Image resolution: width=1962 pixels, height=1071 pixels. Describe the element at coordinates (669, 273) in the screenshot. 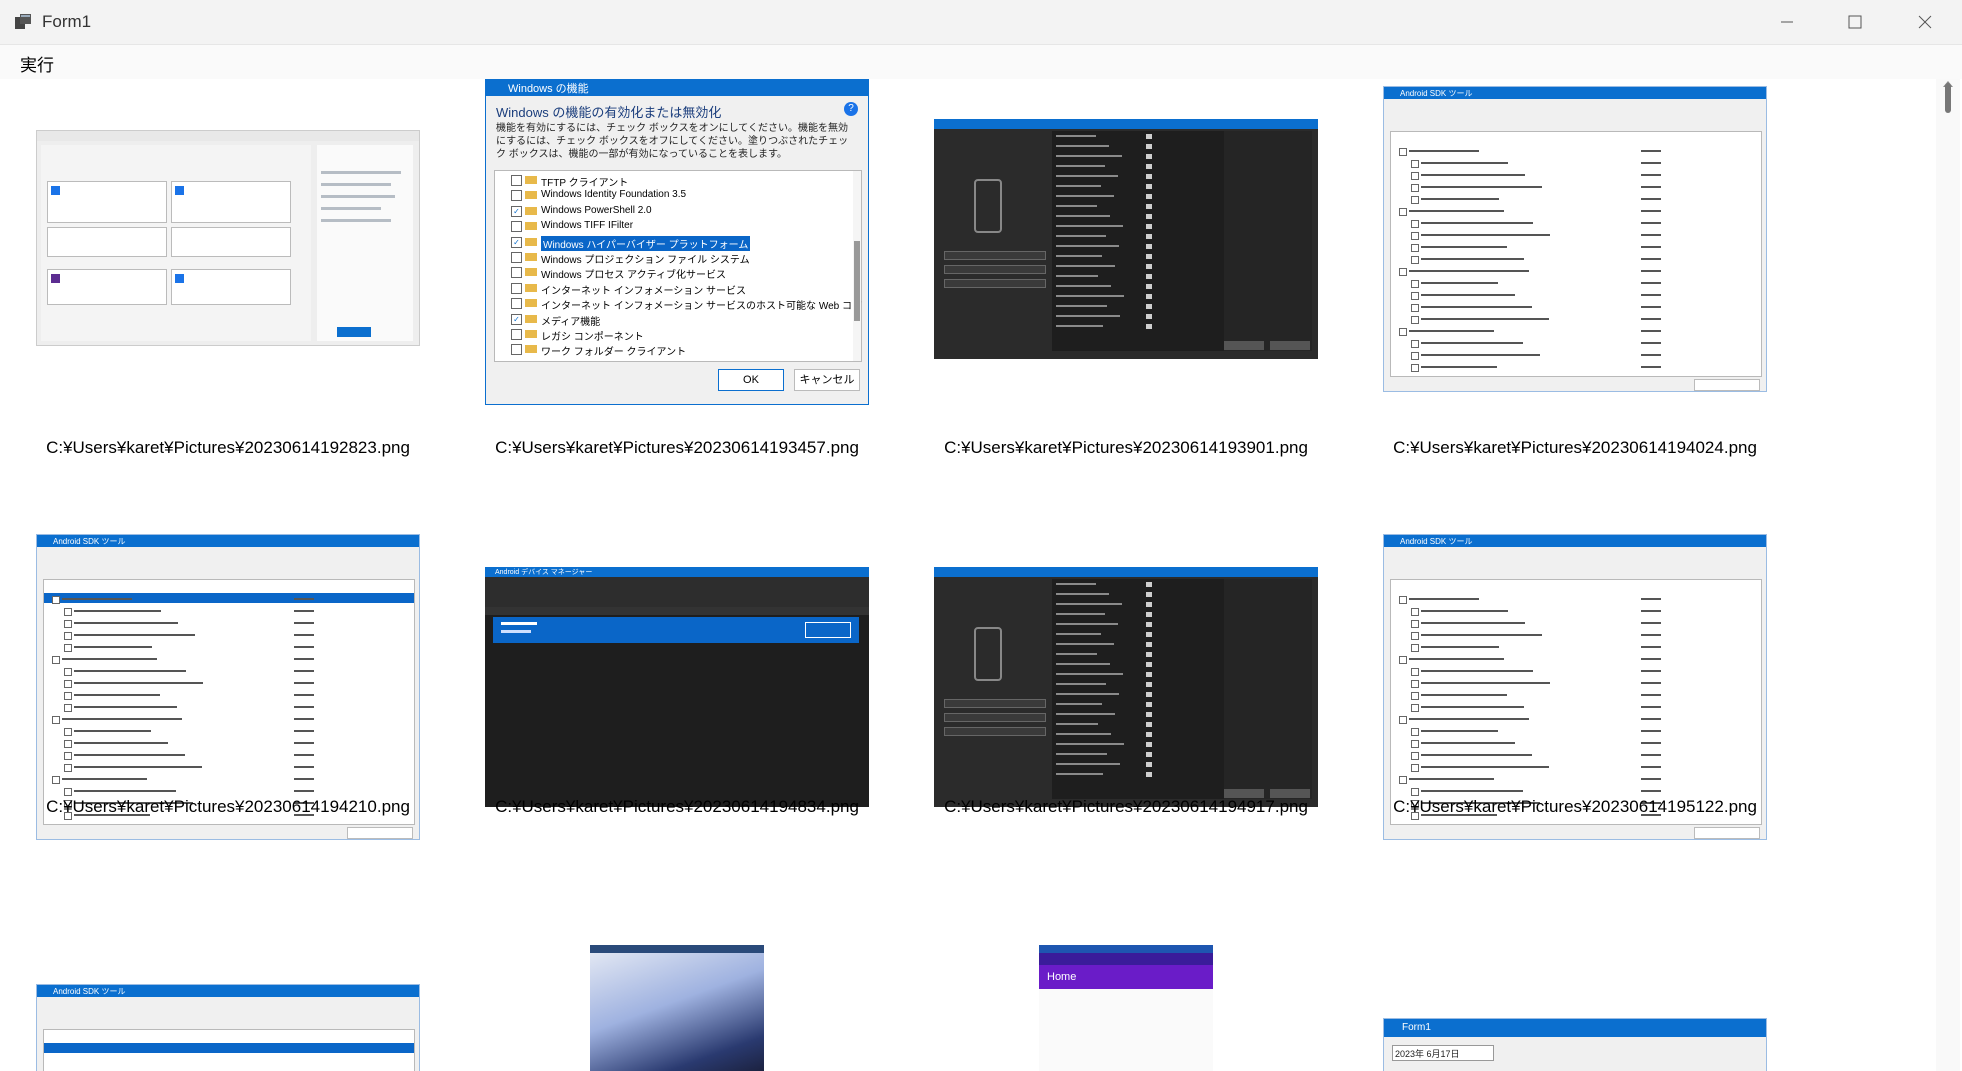

I see `feature-item: Windows プロセス アクティブ化サービス` at that location.